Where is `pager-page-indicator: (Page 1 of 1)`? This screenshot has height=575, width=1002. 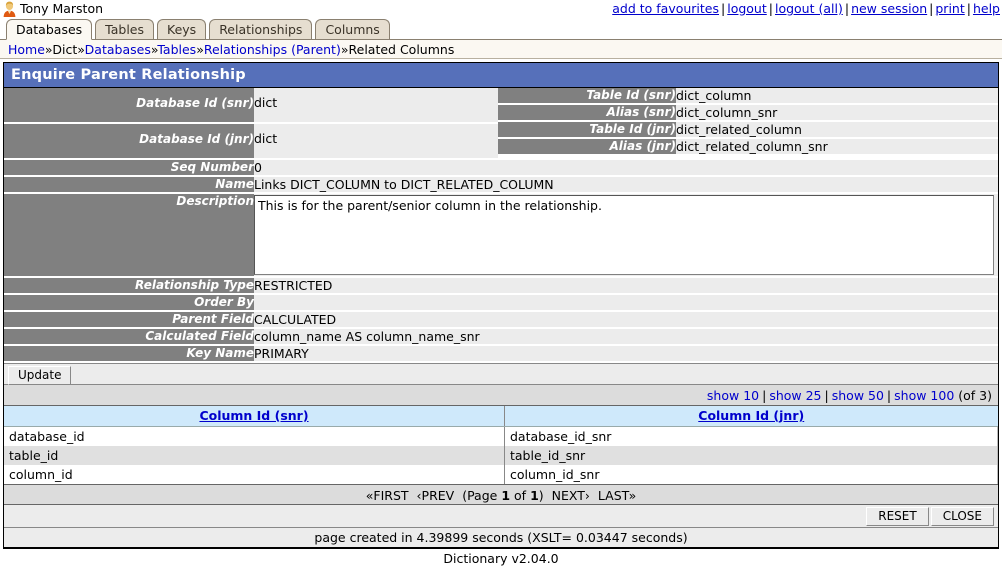 pager-page-indicator: (Page 1 of 1) is located at coordinates (502, 495).